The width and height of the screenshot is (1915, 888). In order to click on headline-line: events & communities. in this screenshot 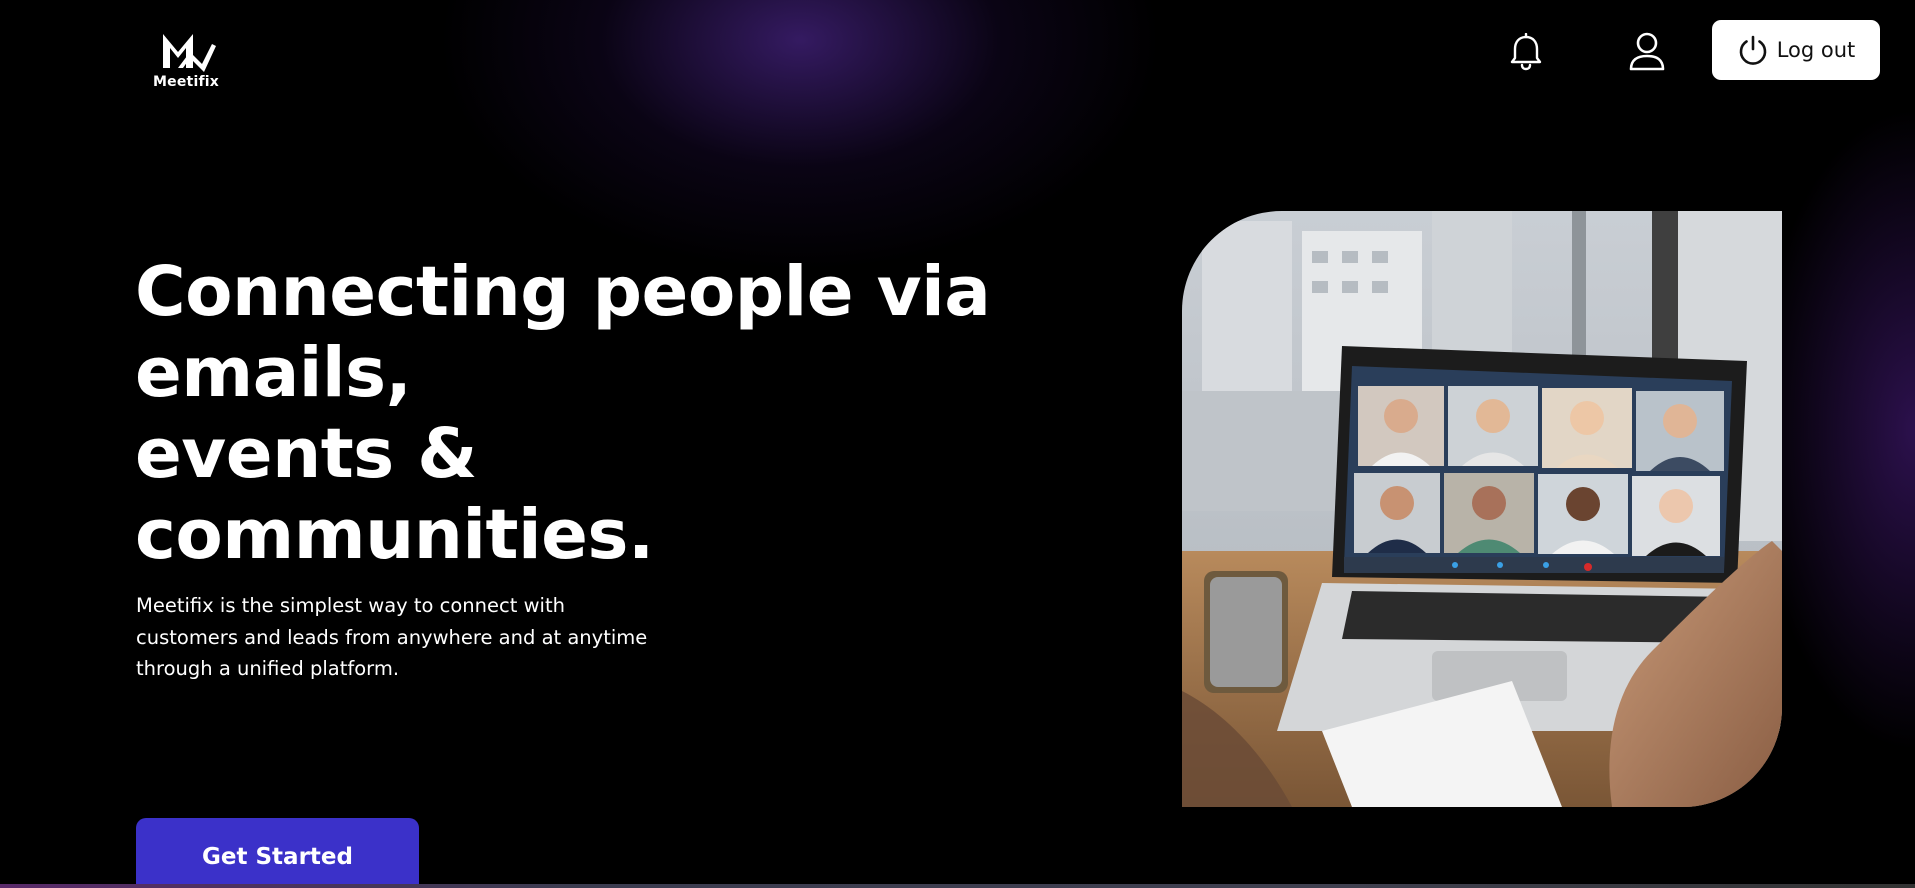, I will do `click(394, 494)`.